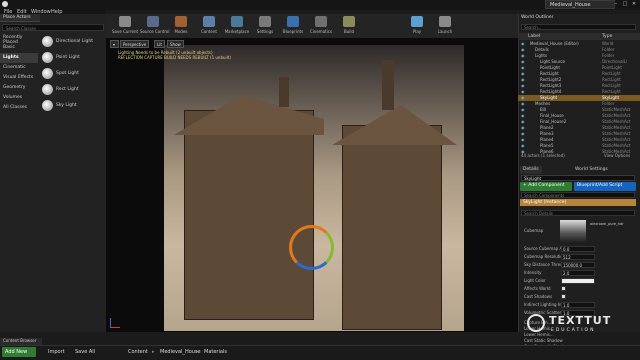  Describe the element at coordinates (605, 186) in the screenshot. I see `blueprint-add-script-button: Blueprint/Add Script` at that location.